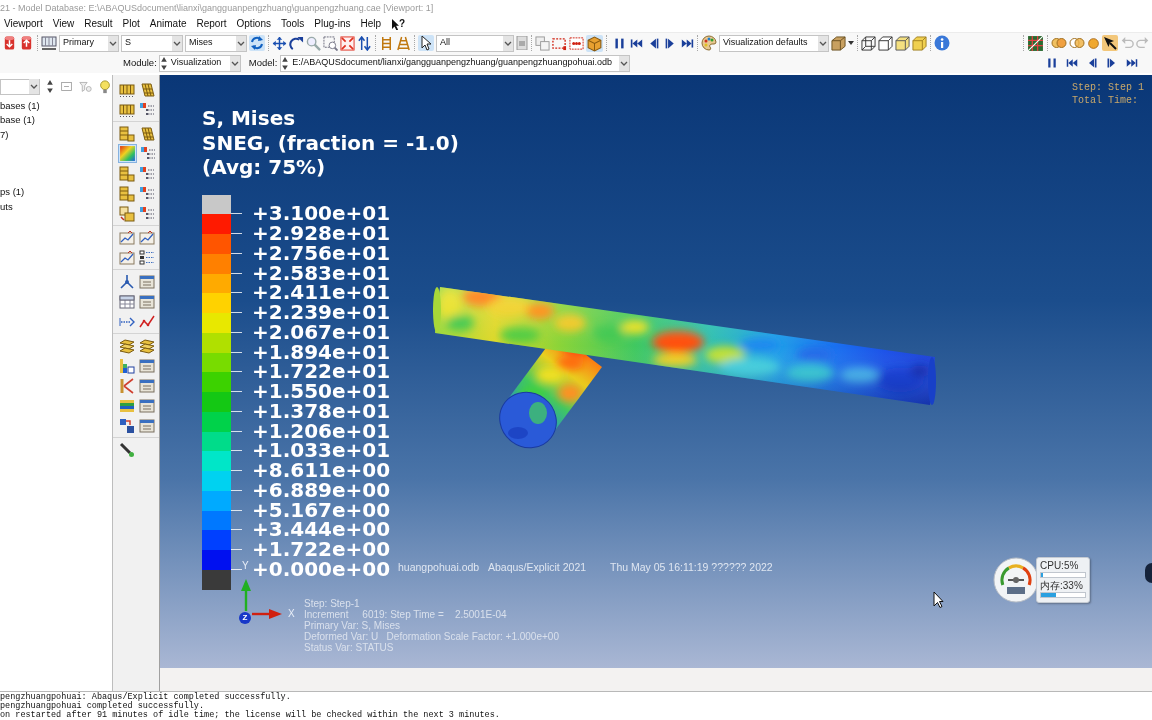 The height and width of the screenshot is (720, 1152). What do you see at coordinates (257, 43) in the screenshot?
I see `sync-arrows-icon` at bounding box center [257, 43].